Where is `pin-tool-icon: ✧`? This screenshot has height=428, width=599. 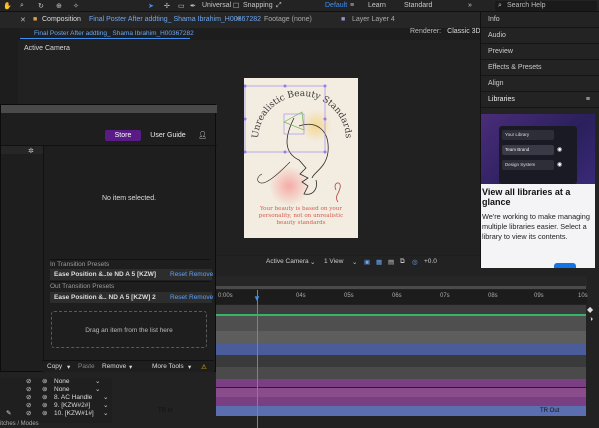 pin-tool-icon: ✧ is located at coordinates (76, 6).